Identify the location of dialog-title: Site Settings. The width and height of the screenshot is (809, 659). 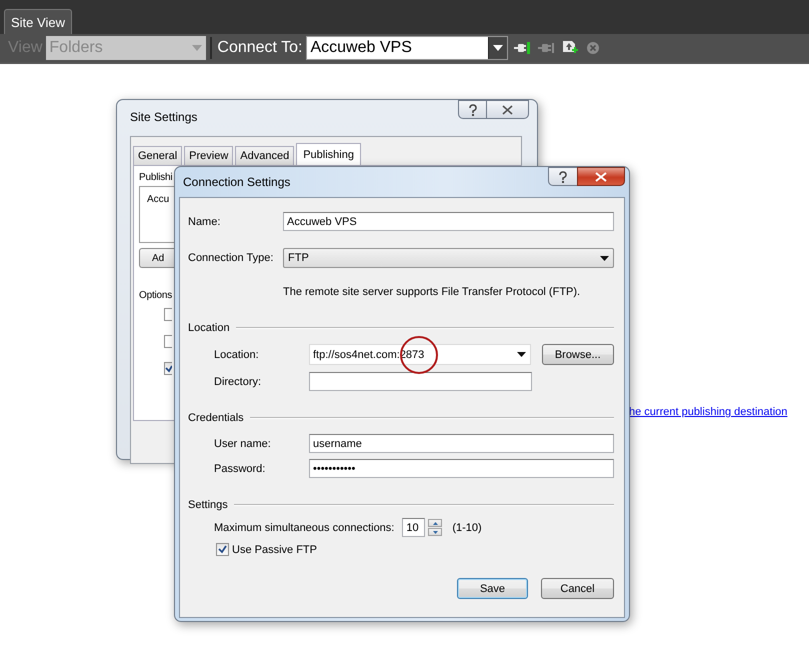
(164, 117).